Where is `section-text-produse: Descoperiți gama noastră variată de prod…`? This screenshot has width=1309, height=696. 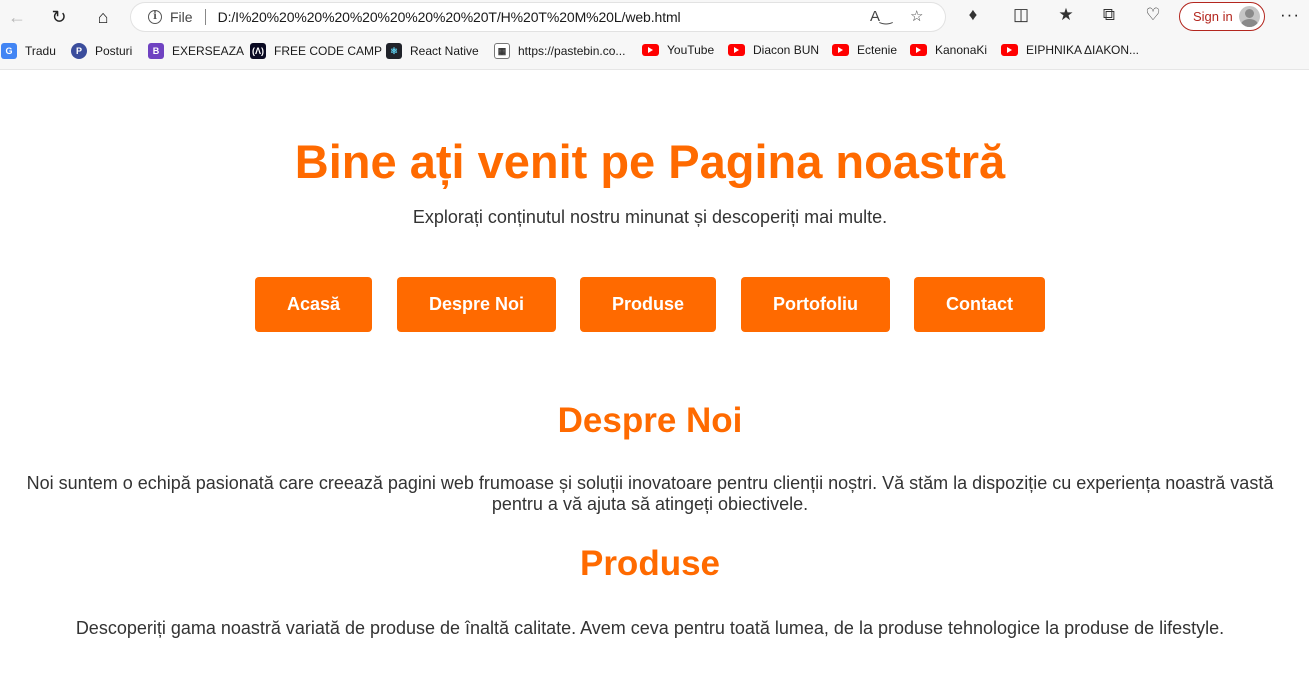 section-text-produse: Descoperiți gama noastră variată de prod… is located at coordinates (650, 628).